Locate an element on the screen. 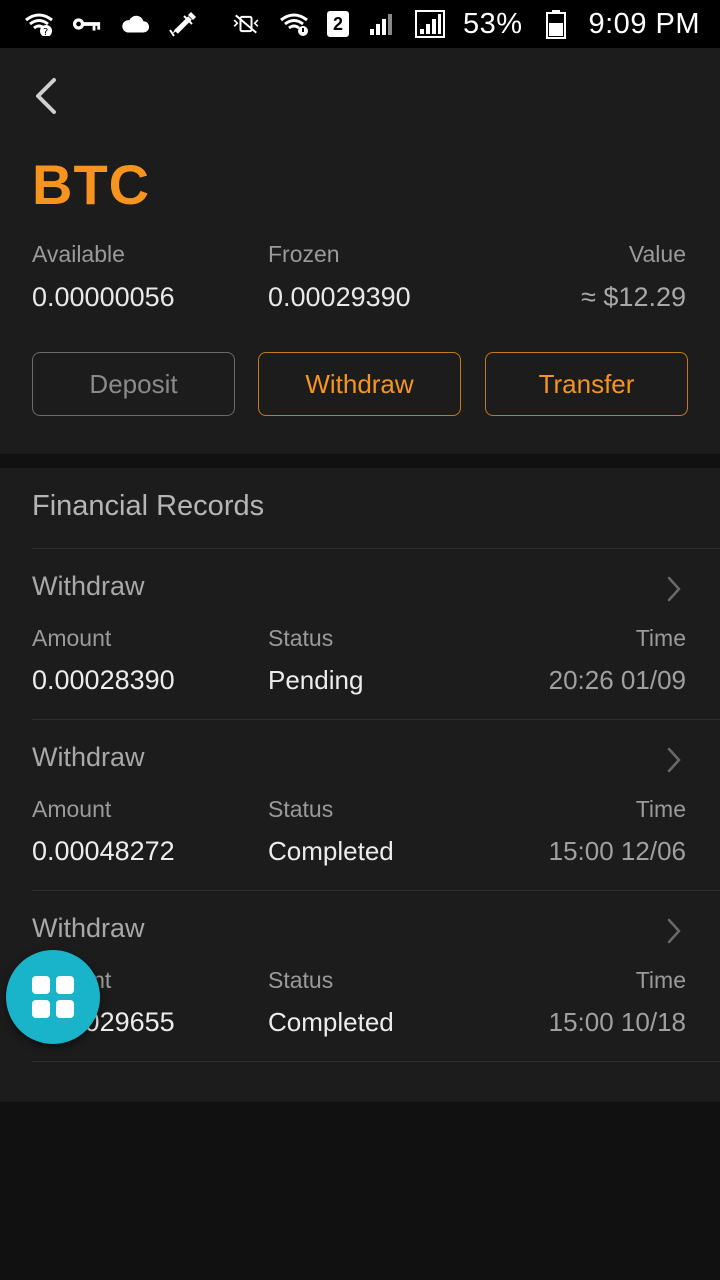 The image size is (720, 1280). key-icon is located at coordinates (87, 24).